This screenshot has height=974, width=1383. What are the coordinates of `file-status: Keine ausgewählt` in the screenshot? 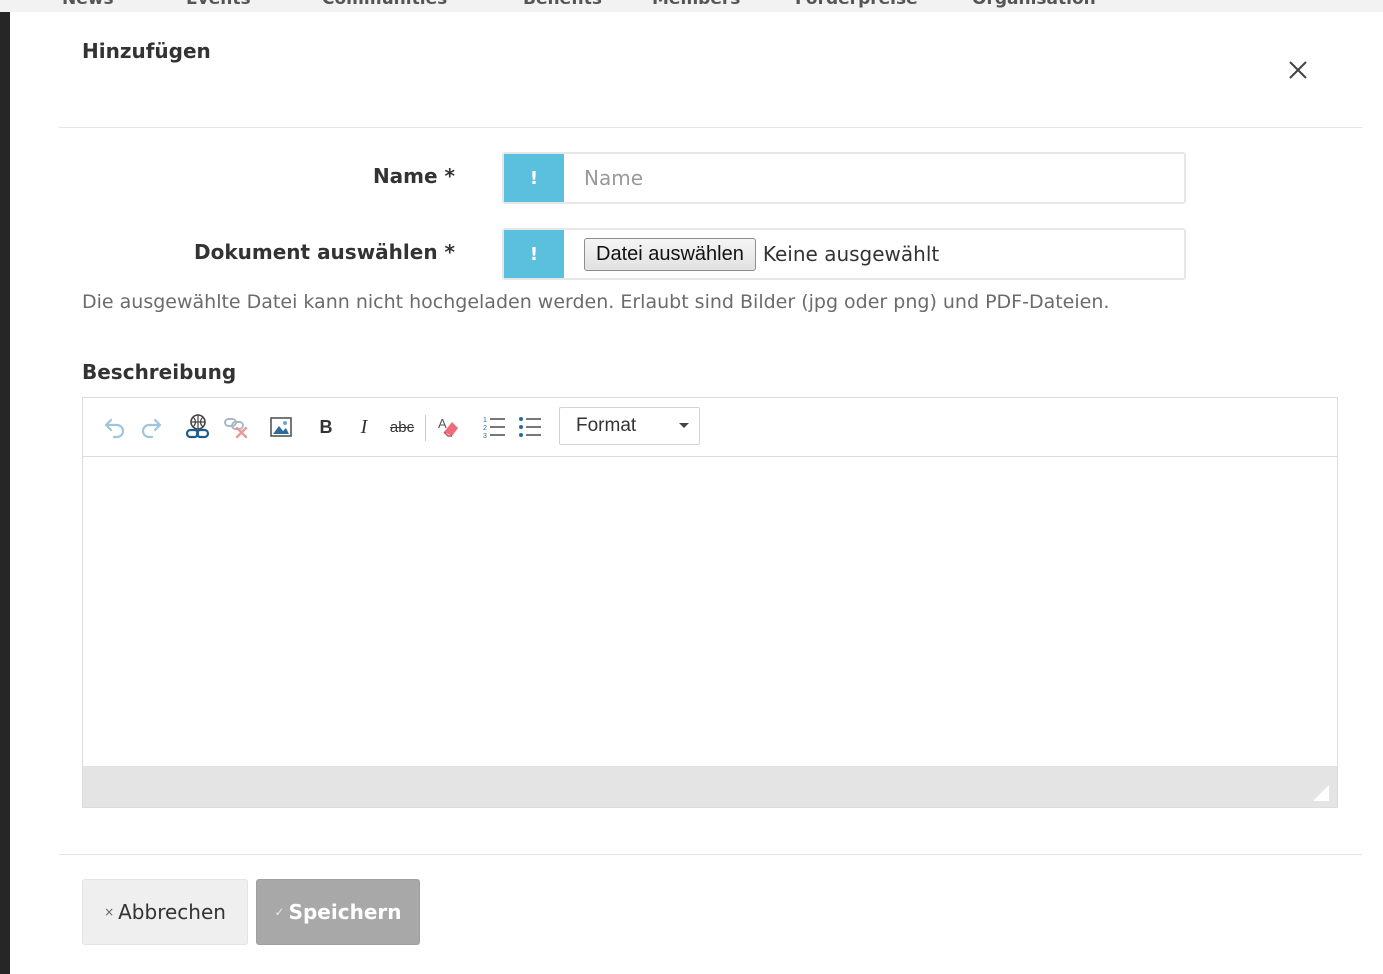 It's located at (851, 254).